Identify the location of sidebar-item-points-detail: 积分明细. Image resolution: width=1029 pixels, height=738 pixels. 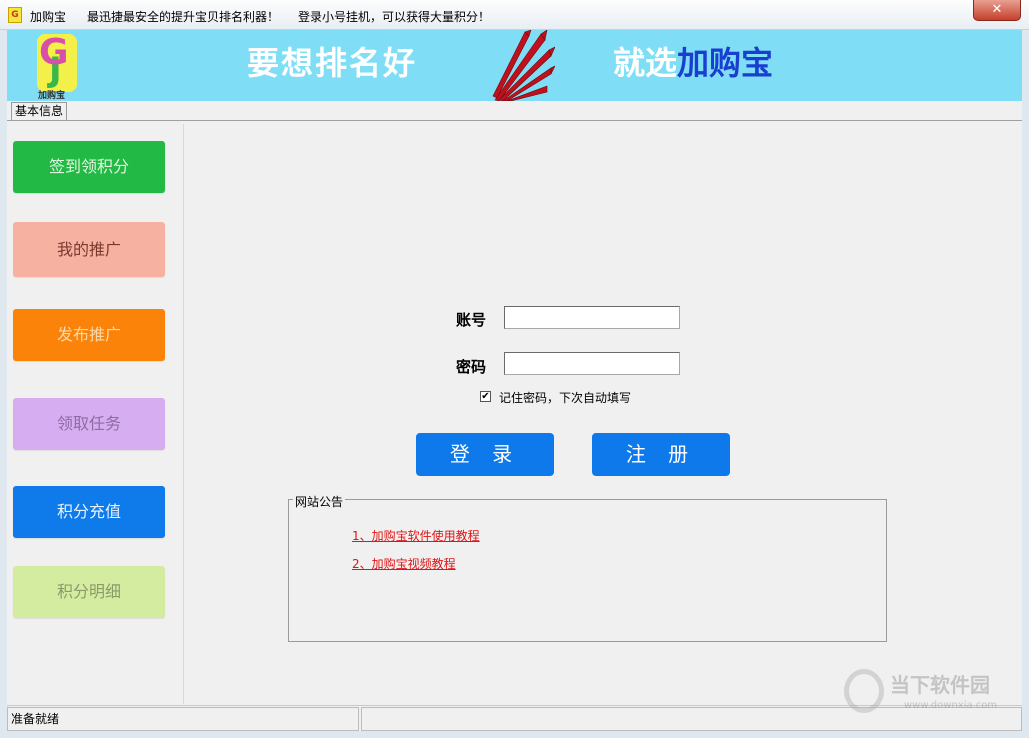
(89, 592).